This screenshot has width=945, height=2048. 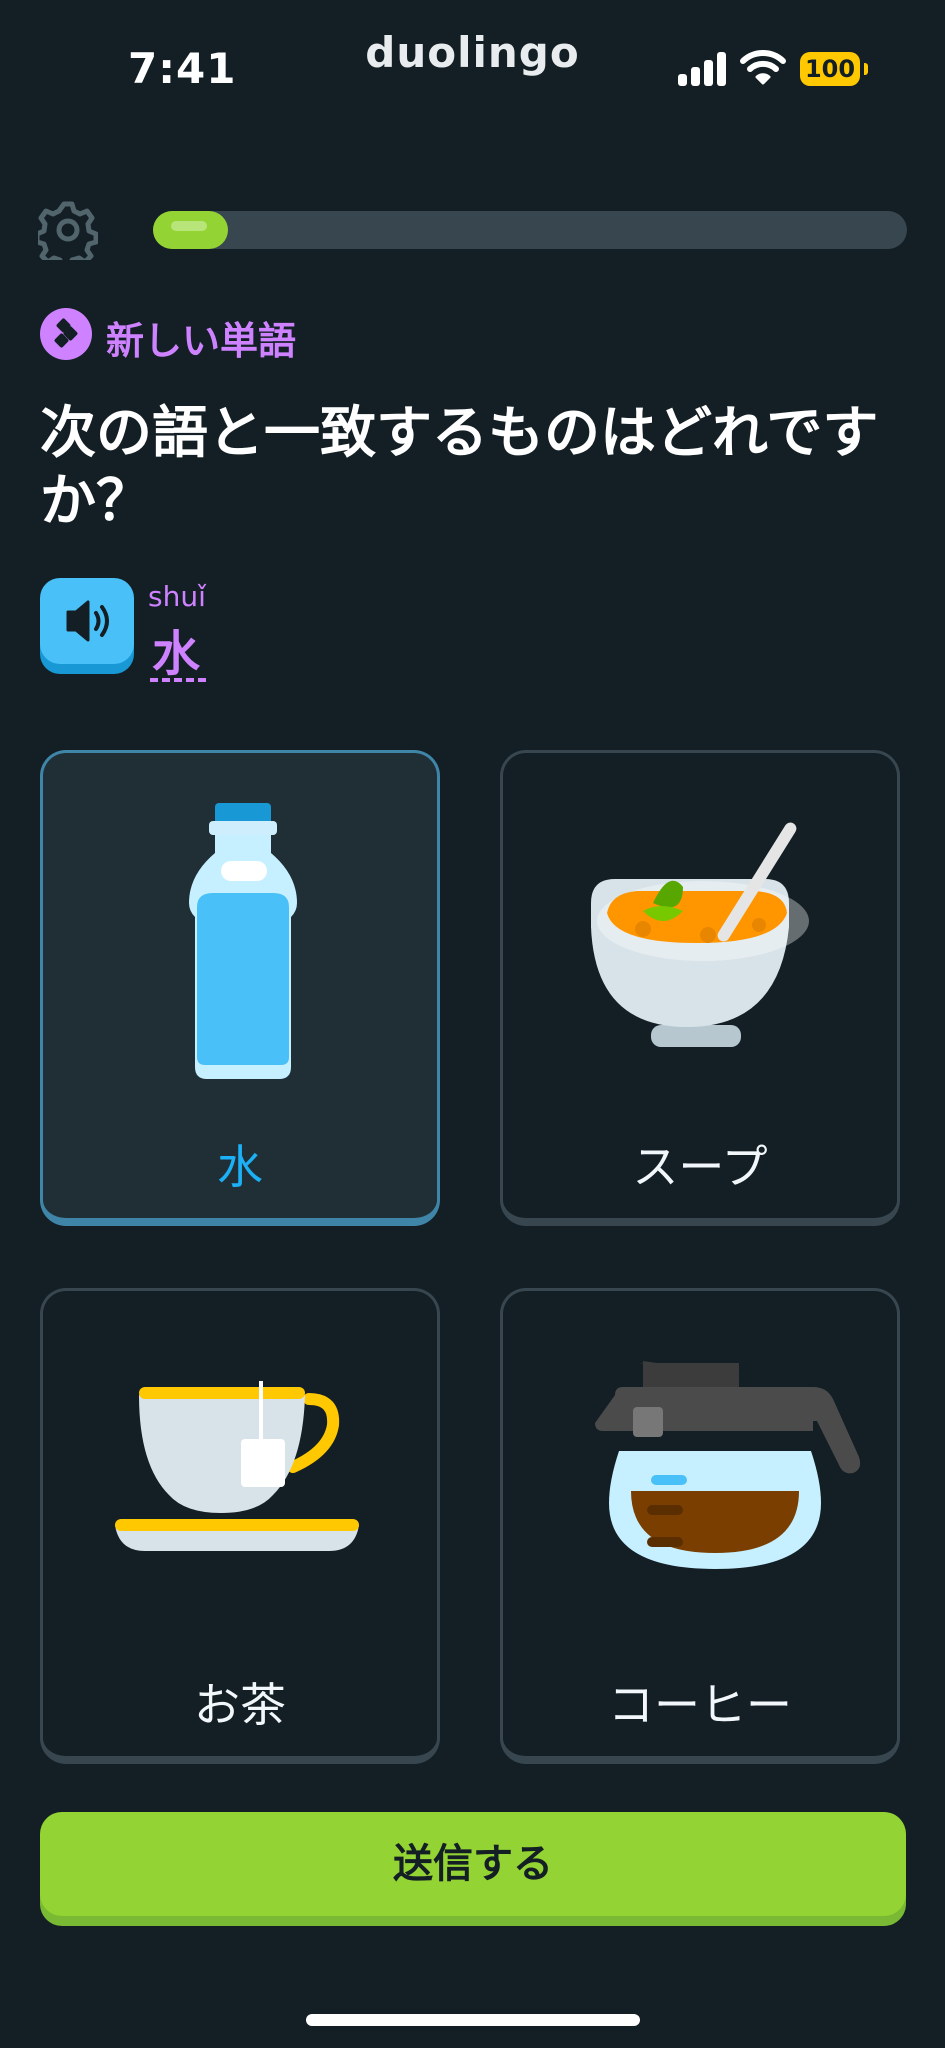 I want to click on coffee-pot-icon, so click(x=728, y=1465).